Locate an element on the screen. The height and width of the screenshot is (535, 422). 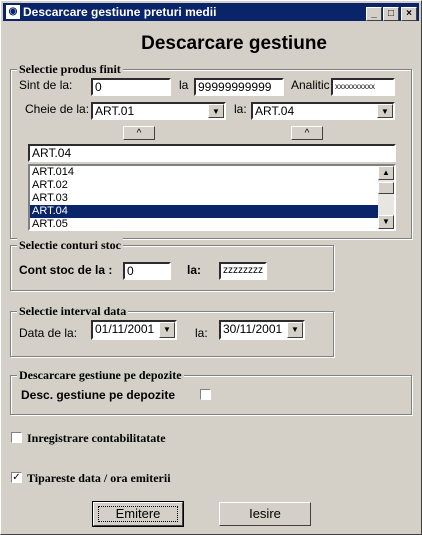
list-item: ART.03 is located at coordinates (212, 198).